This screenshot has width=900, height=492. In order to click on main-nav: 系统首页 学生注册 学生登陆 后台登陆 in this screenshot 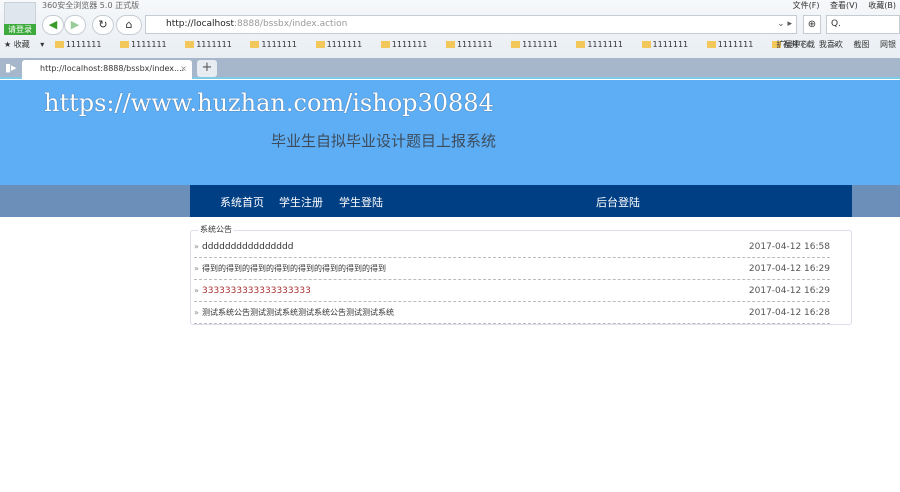, I will do `click(521, 201)`.